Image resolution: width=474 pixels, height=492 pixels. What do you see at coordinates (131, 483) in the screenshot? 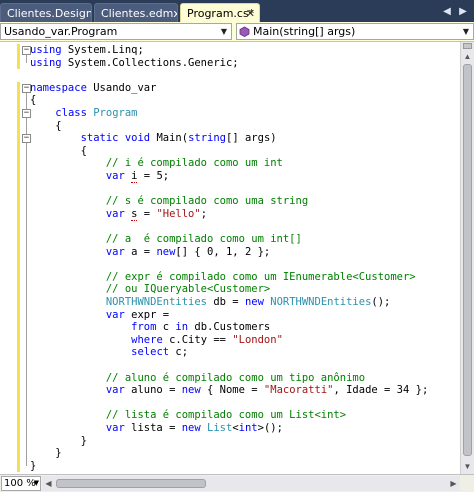
I see `horizontal-scroll-thumb` at bounding box center [131, 483].